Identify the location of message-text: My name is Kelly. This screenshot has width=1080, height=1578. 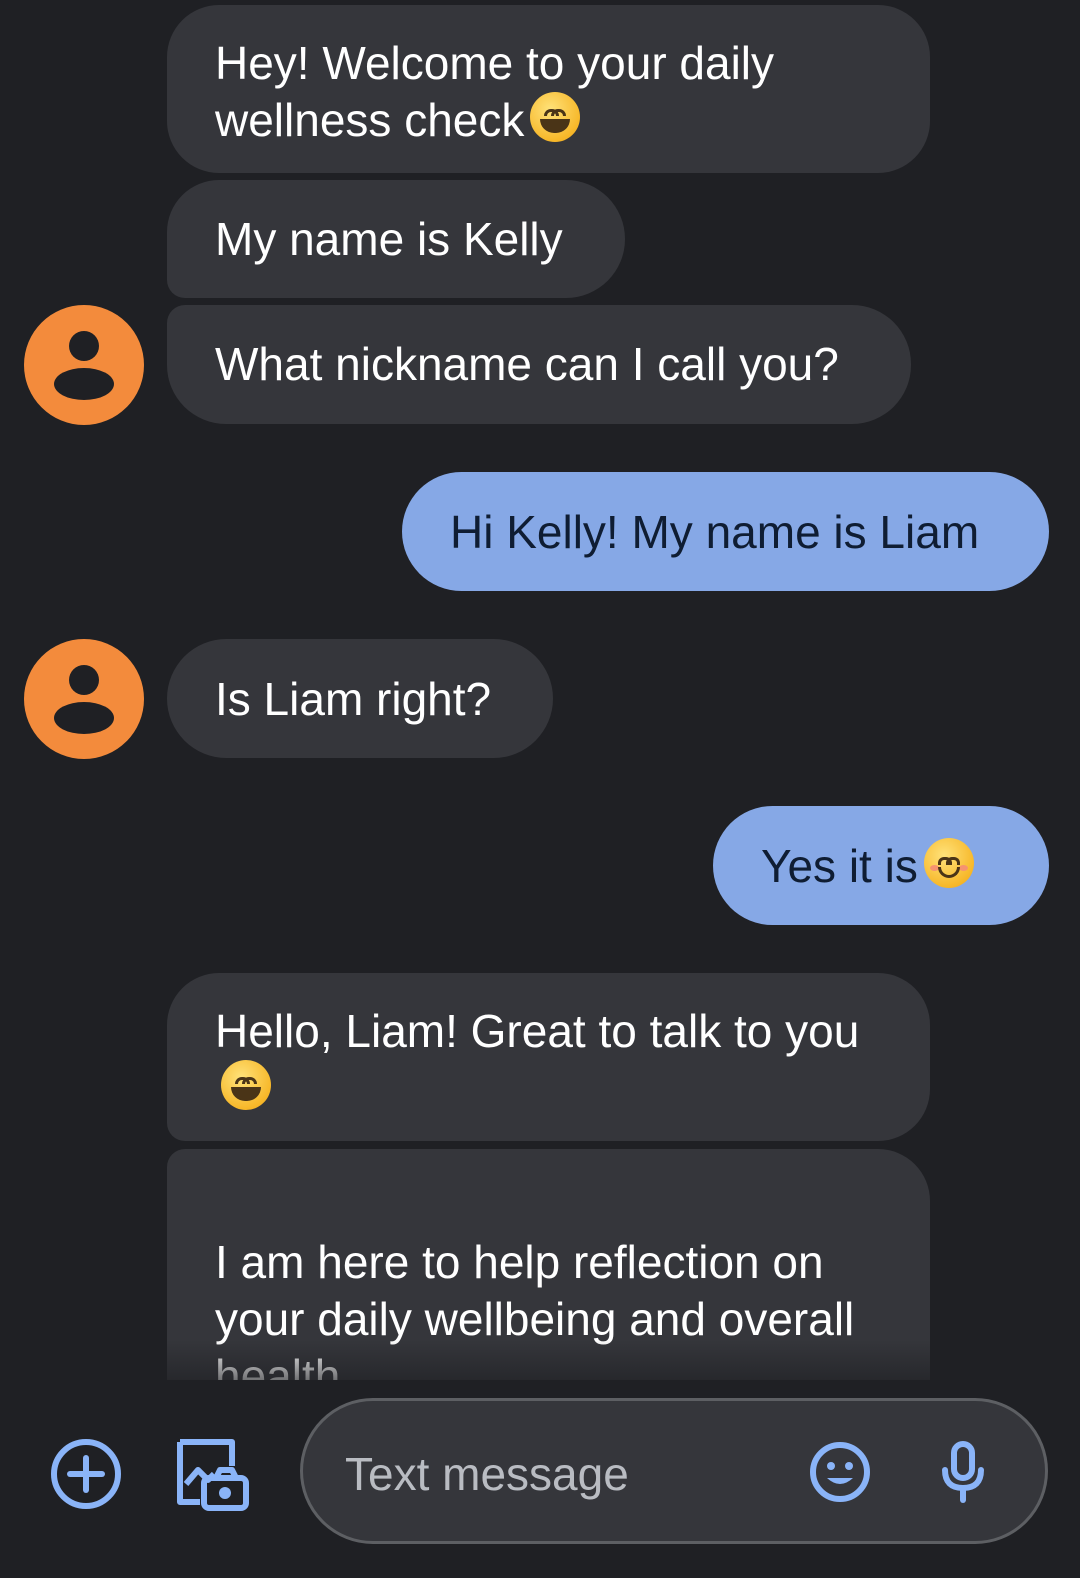
(389, 239).